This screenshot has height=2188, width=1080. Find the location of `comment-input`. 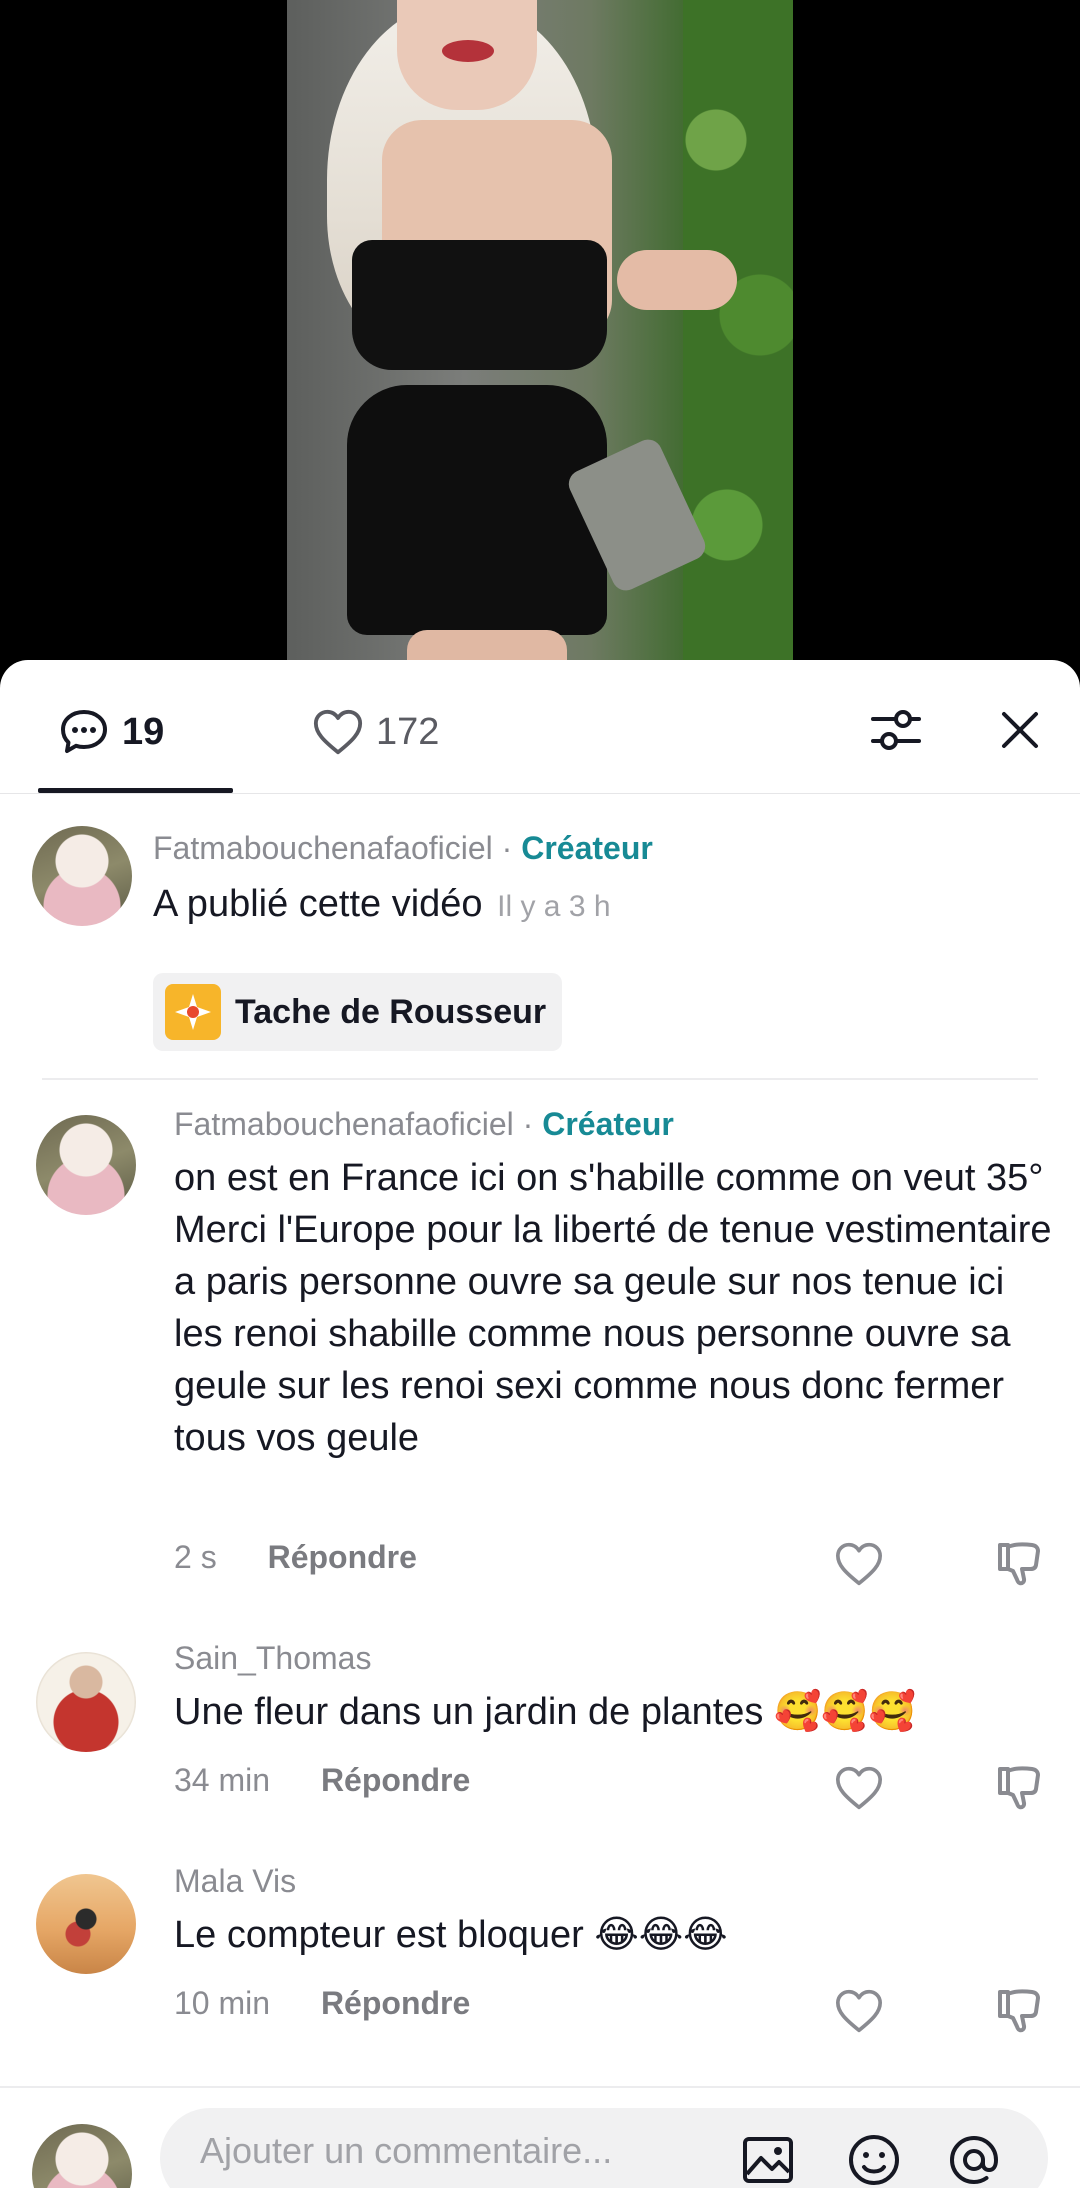

comment-input is located at coordinates (450, 2151).